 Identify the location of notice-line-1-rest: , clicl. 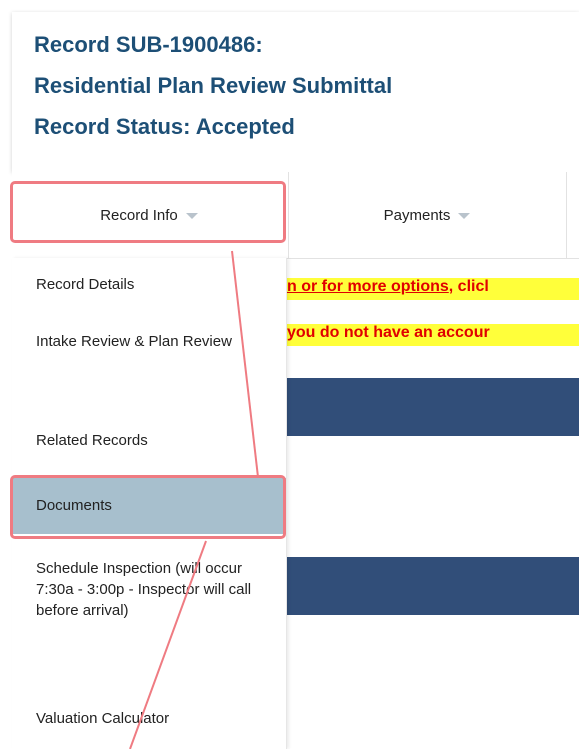
(468, 286).